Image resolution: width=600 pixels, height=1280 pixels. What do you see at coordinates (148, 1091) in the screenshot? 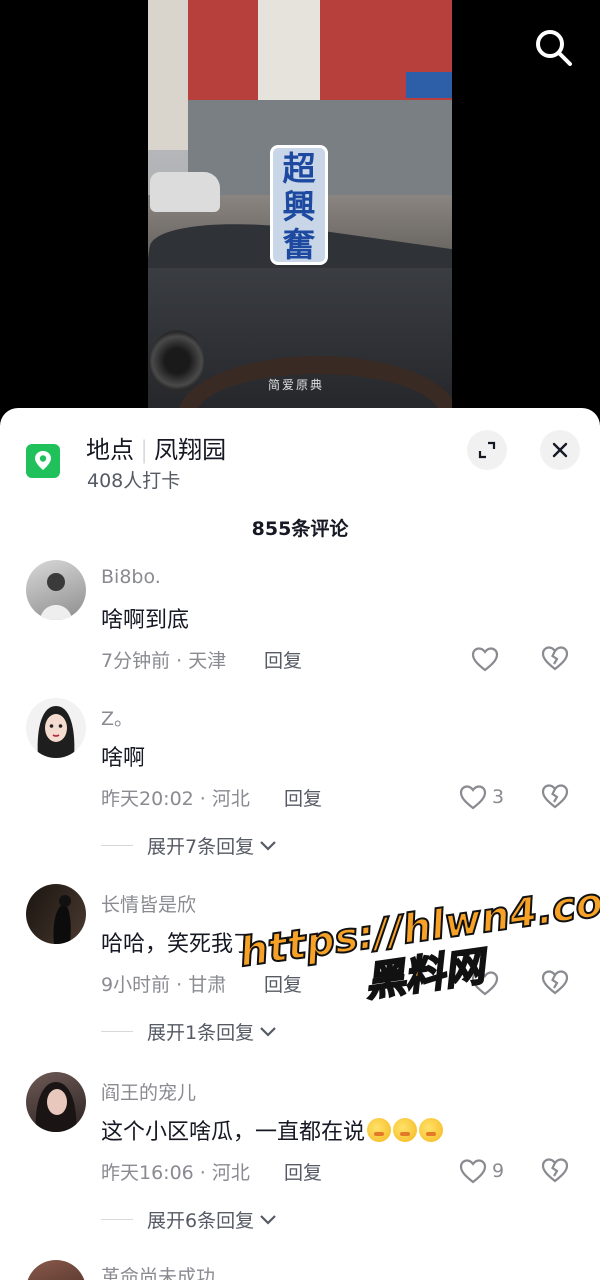
I see `comment-username: 阎王的宠儿` at bounding box center [148, 1091].